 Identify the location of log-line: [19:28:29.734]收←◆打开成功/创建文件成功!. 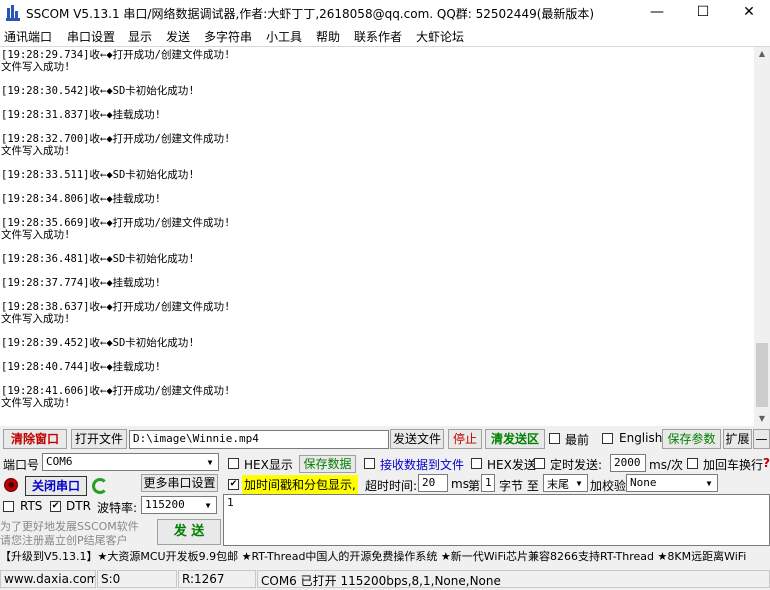
(116, 55).